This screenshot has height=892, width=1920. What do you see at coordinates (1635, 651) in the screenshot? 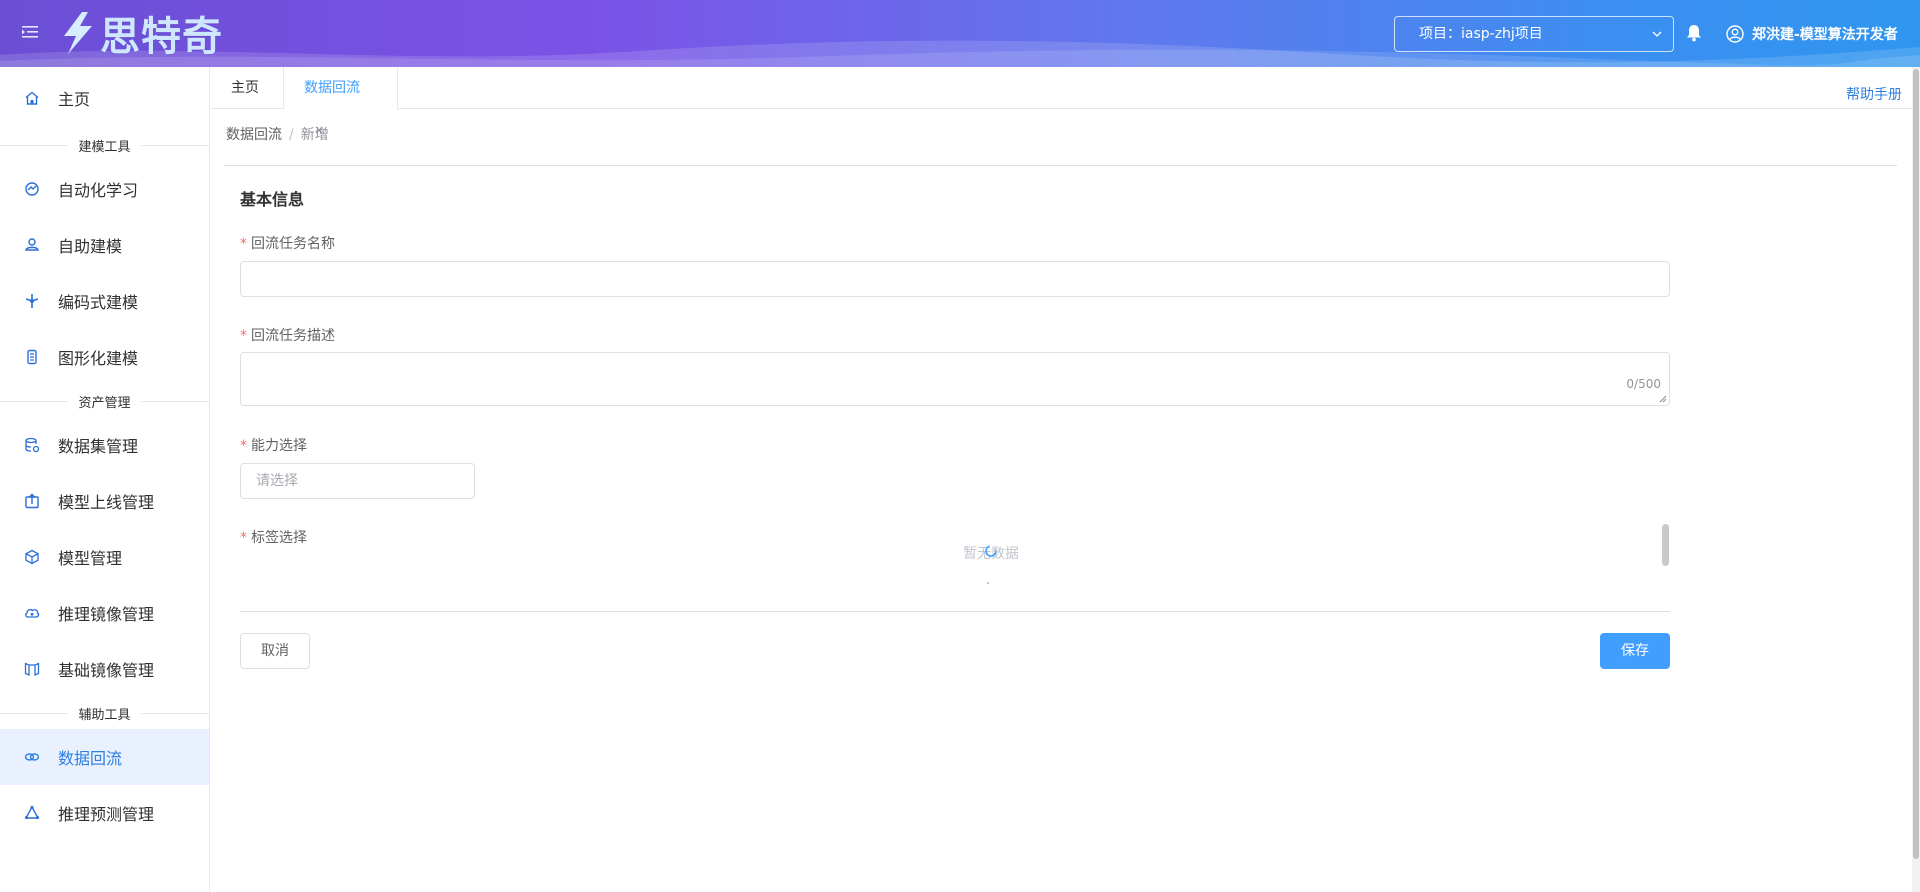
I see `save-button: 保存` at bounding box center [1635, 651].